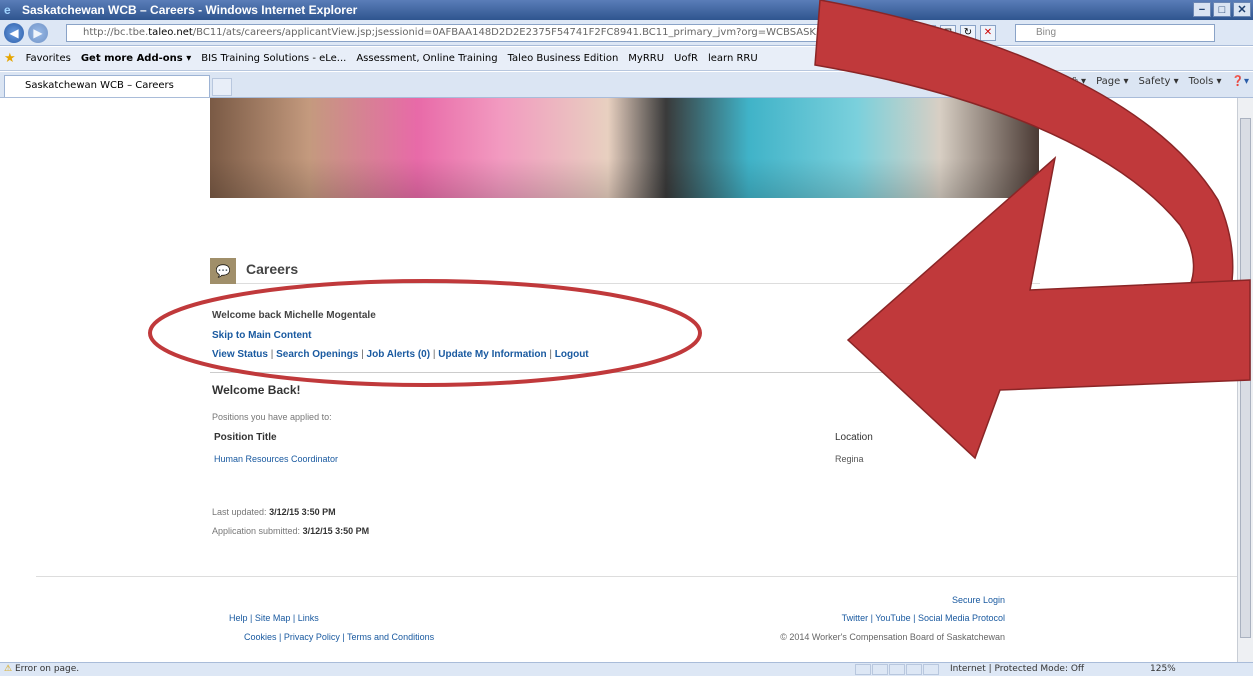 This screenshot has height=676, width=1253. What do you see at coordinates (1205, 81) in the screenshot?
I see `tools-menu: Tools ▾` at bounding box center [1205, 81].